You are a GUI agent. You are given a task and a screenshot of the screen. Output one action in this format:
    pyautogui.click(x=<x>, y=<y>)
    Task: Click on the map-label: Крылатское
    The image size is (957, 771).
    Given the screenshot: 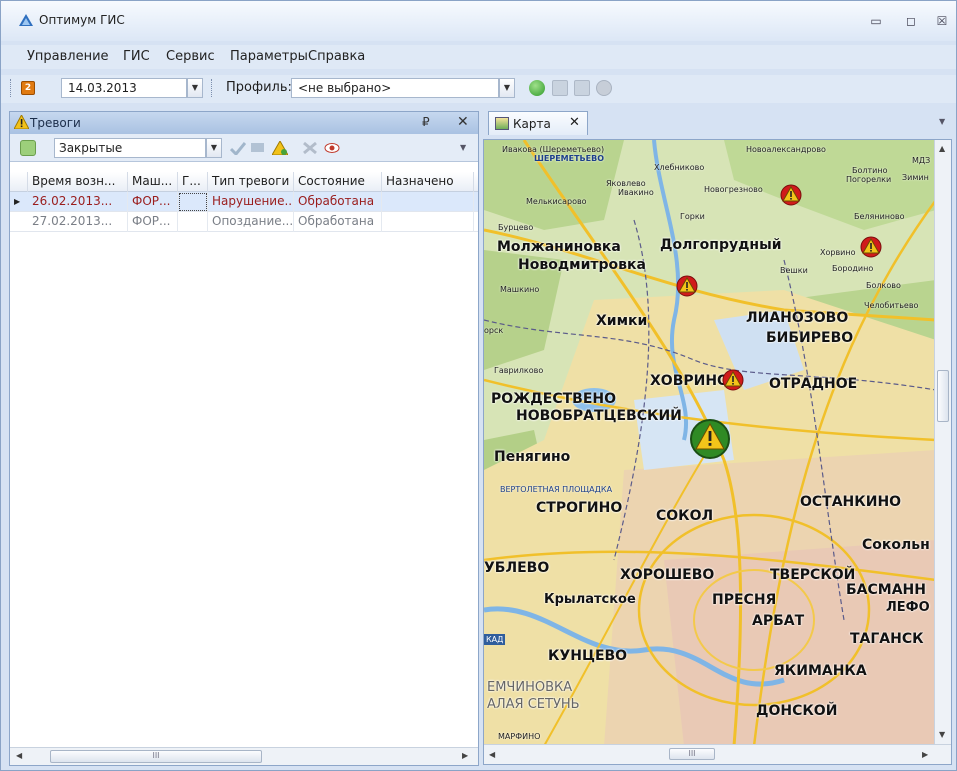 What is the action you would take?
    pyautogui.click(x=590, y=599)
    